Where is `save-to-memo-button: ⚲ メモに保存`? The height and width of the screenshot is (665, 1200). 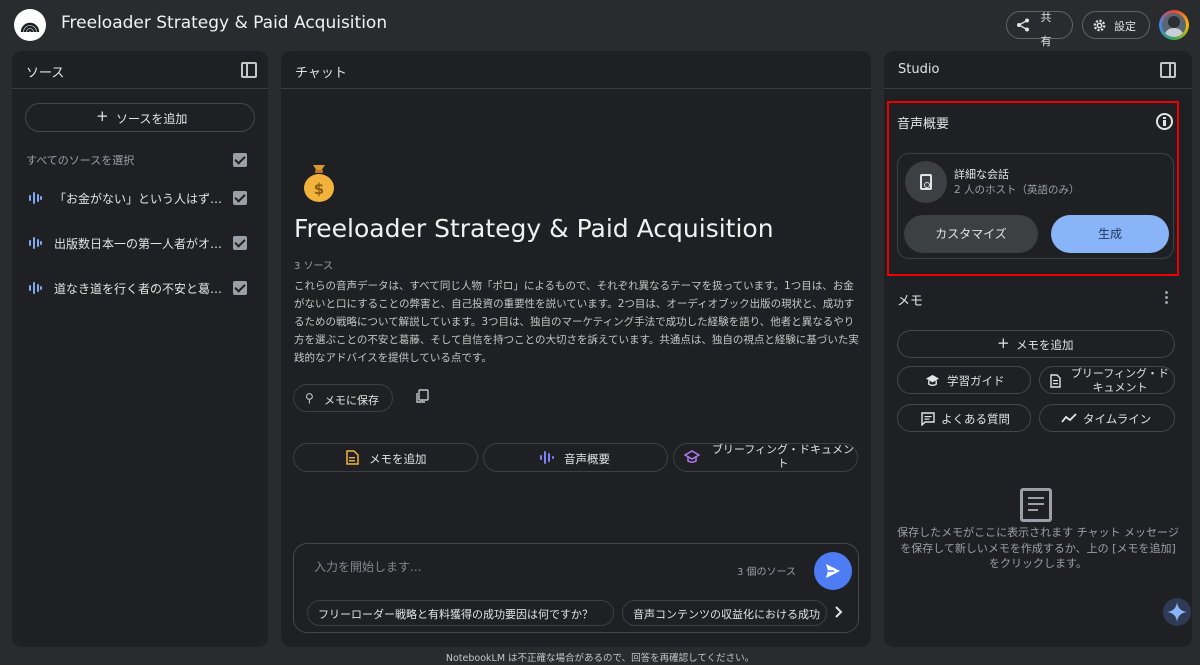
save-to-memo-button: ⚲ メモに保存 is located at coordinates (343, 398).